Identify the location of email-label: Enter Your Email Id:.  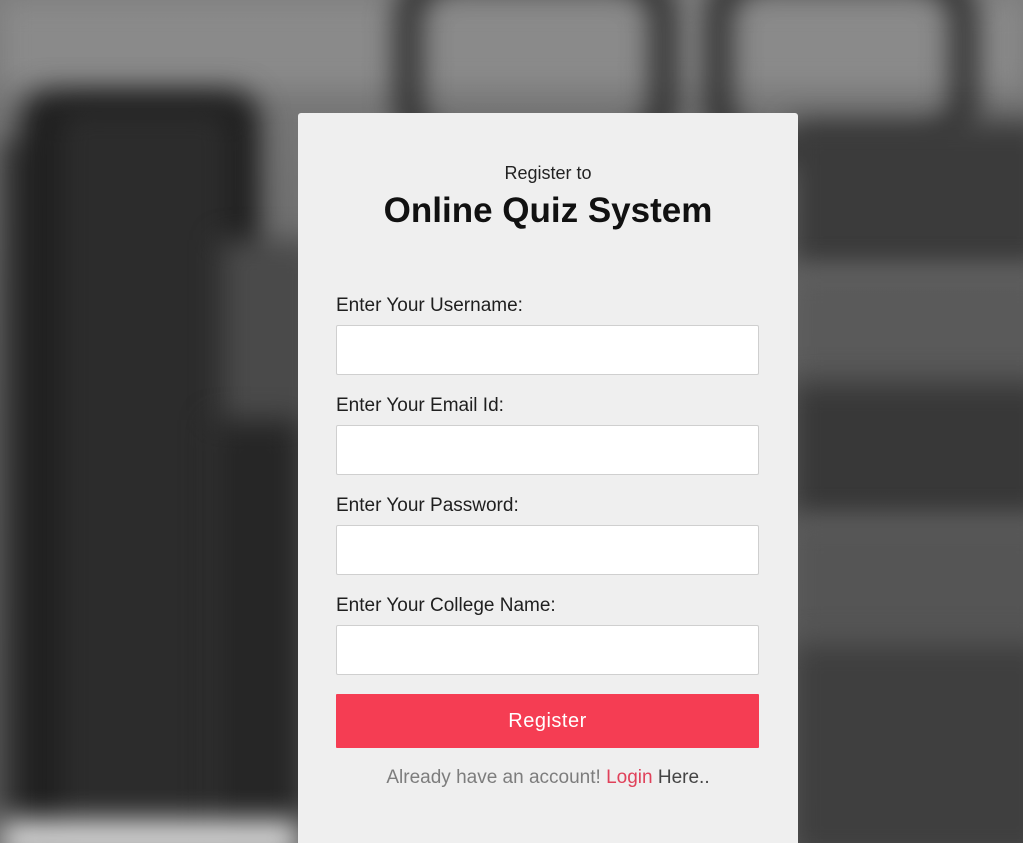
(420, 405).